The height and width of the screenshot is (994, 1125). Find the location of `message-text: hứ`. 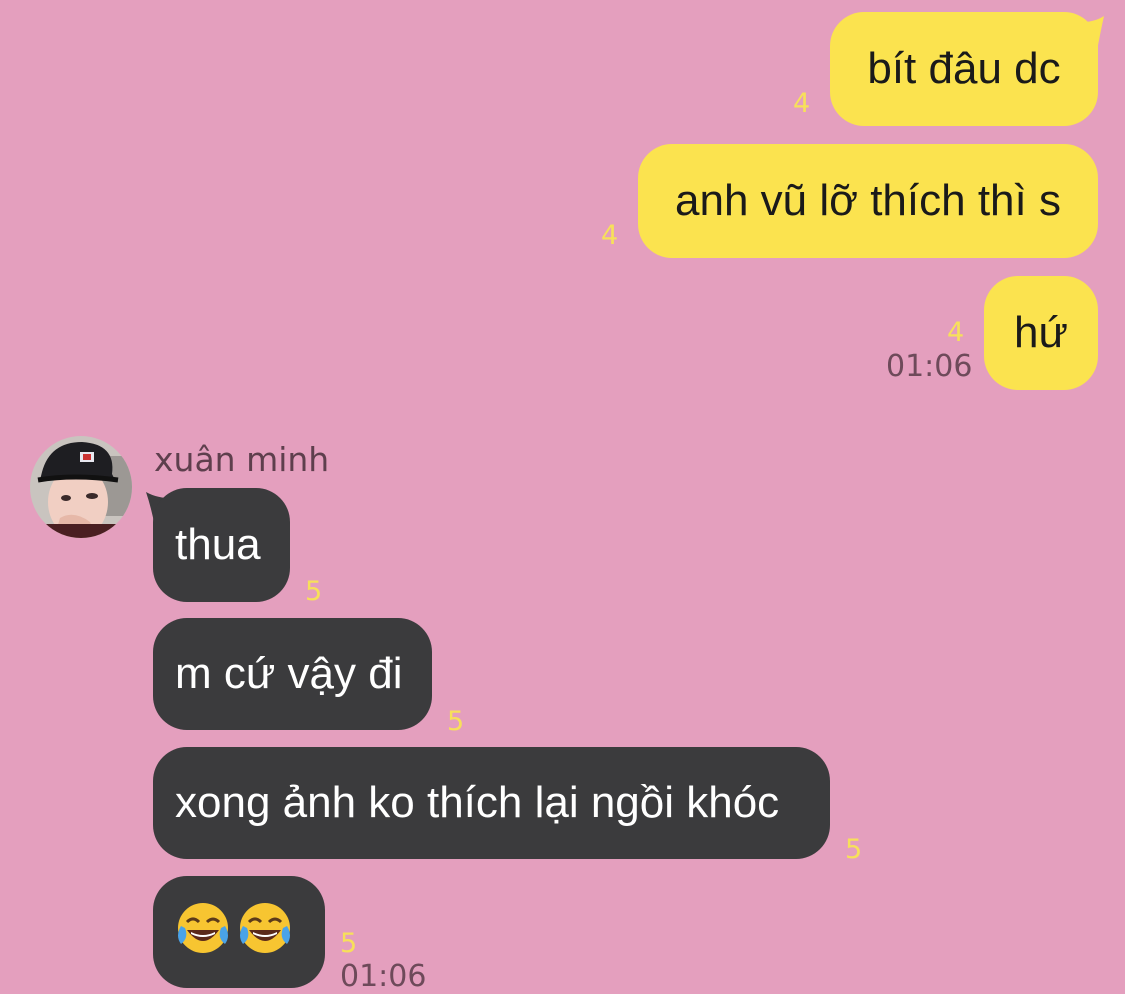

message-text: hứ is located at coordinates (1041, 332).